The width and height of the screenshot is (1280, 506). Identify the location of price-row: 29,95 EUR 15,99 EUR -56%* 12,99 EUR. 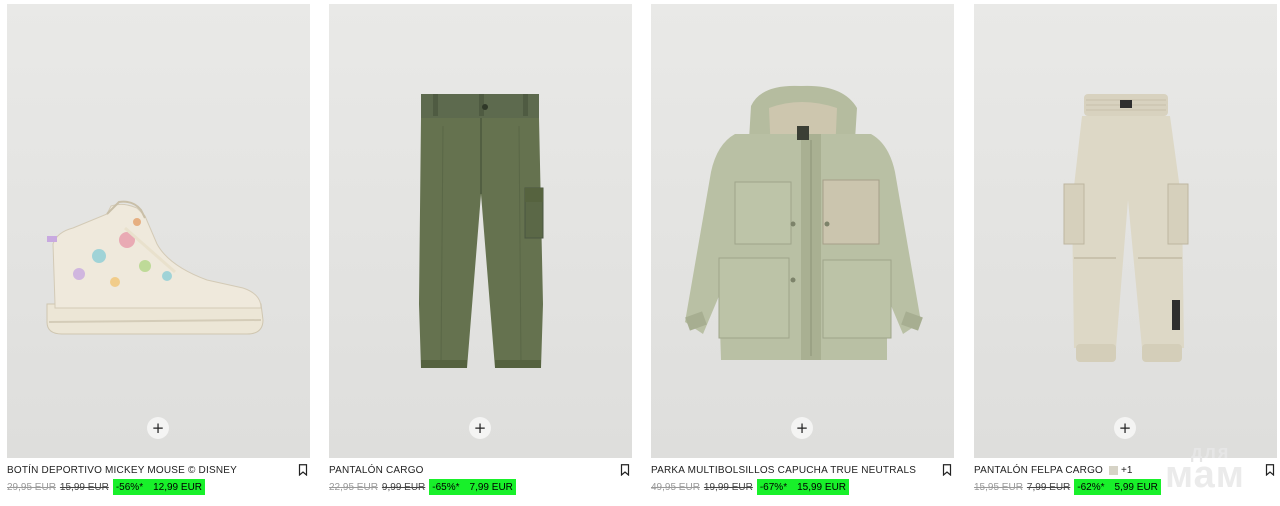
(106, 487).